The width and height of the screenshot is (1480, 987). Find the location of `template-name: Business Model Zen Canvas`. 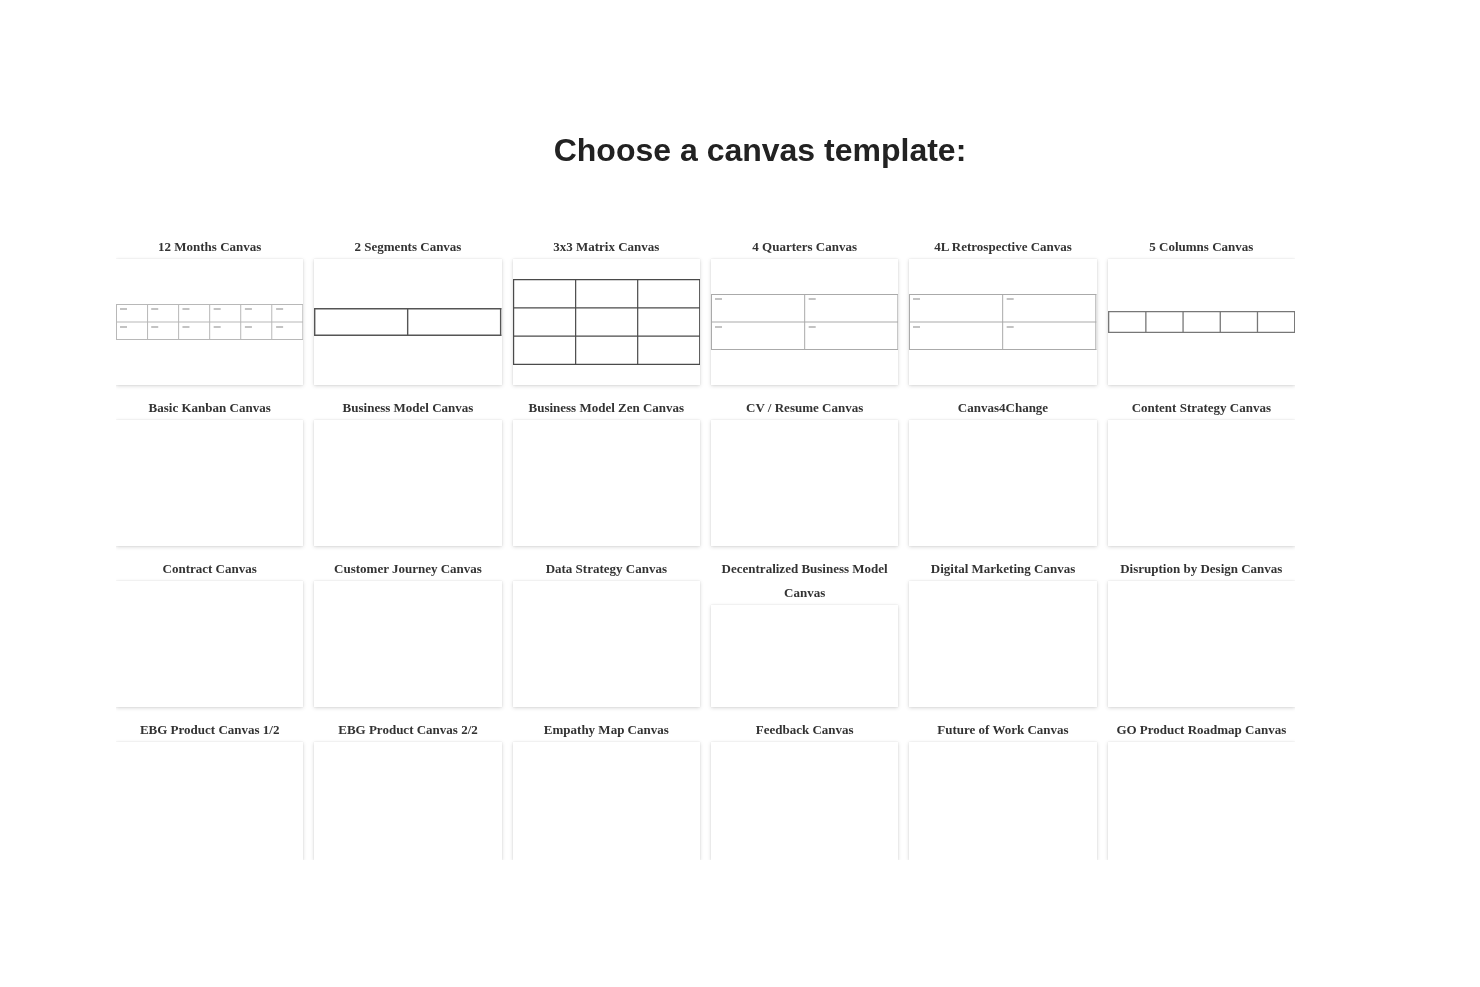

template-name: Business Model Zen Canvas is located at coordinates (606, 408).